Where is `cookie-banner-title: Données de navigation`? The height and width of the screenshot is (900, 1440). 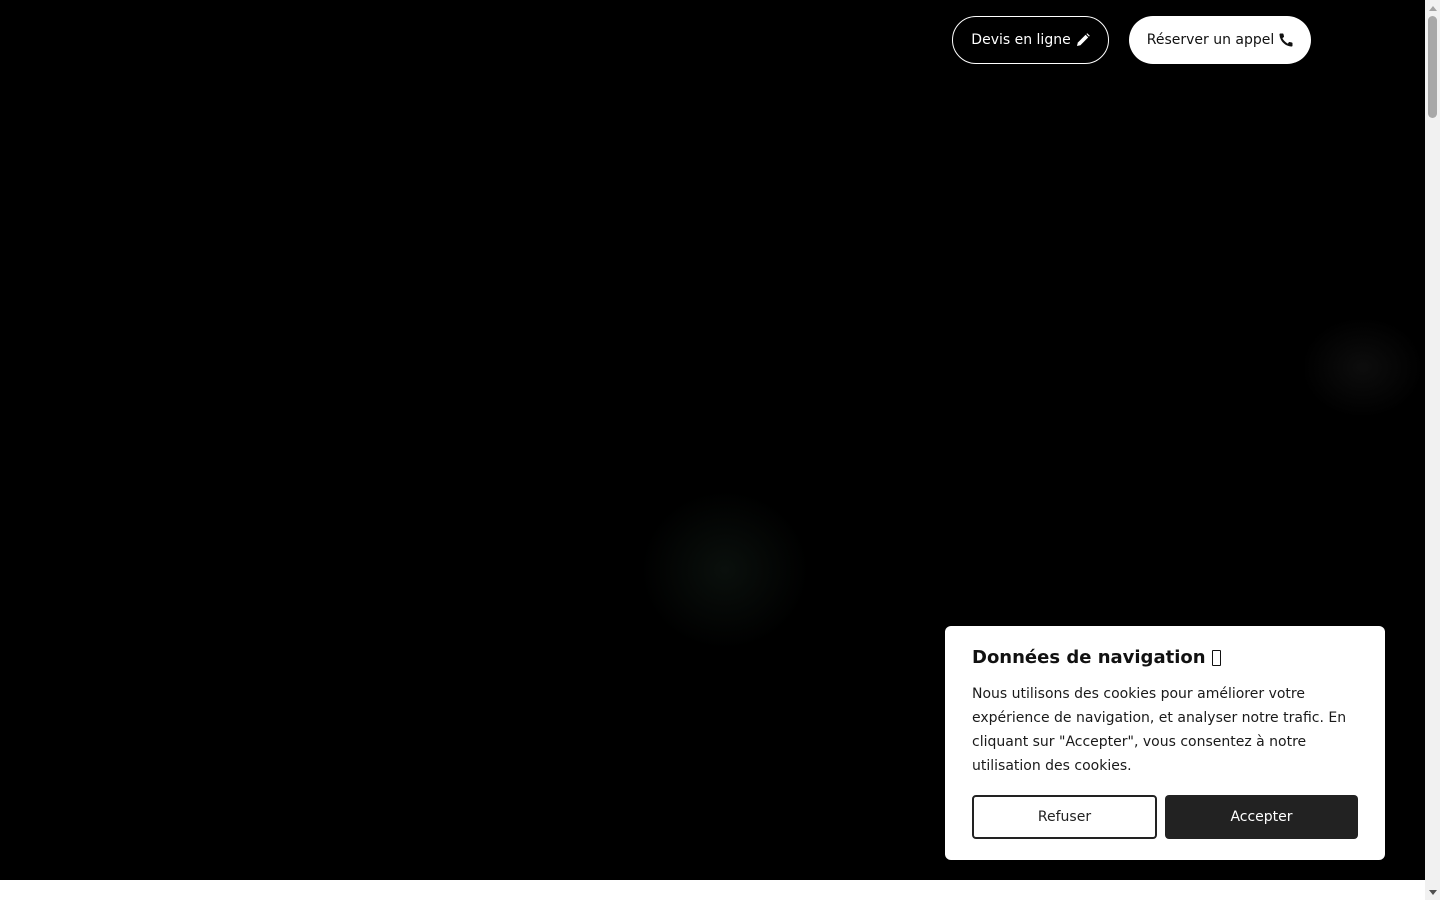 cookie-banner-title: Données de navigation is located at coordinates (1165, 658).